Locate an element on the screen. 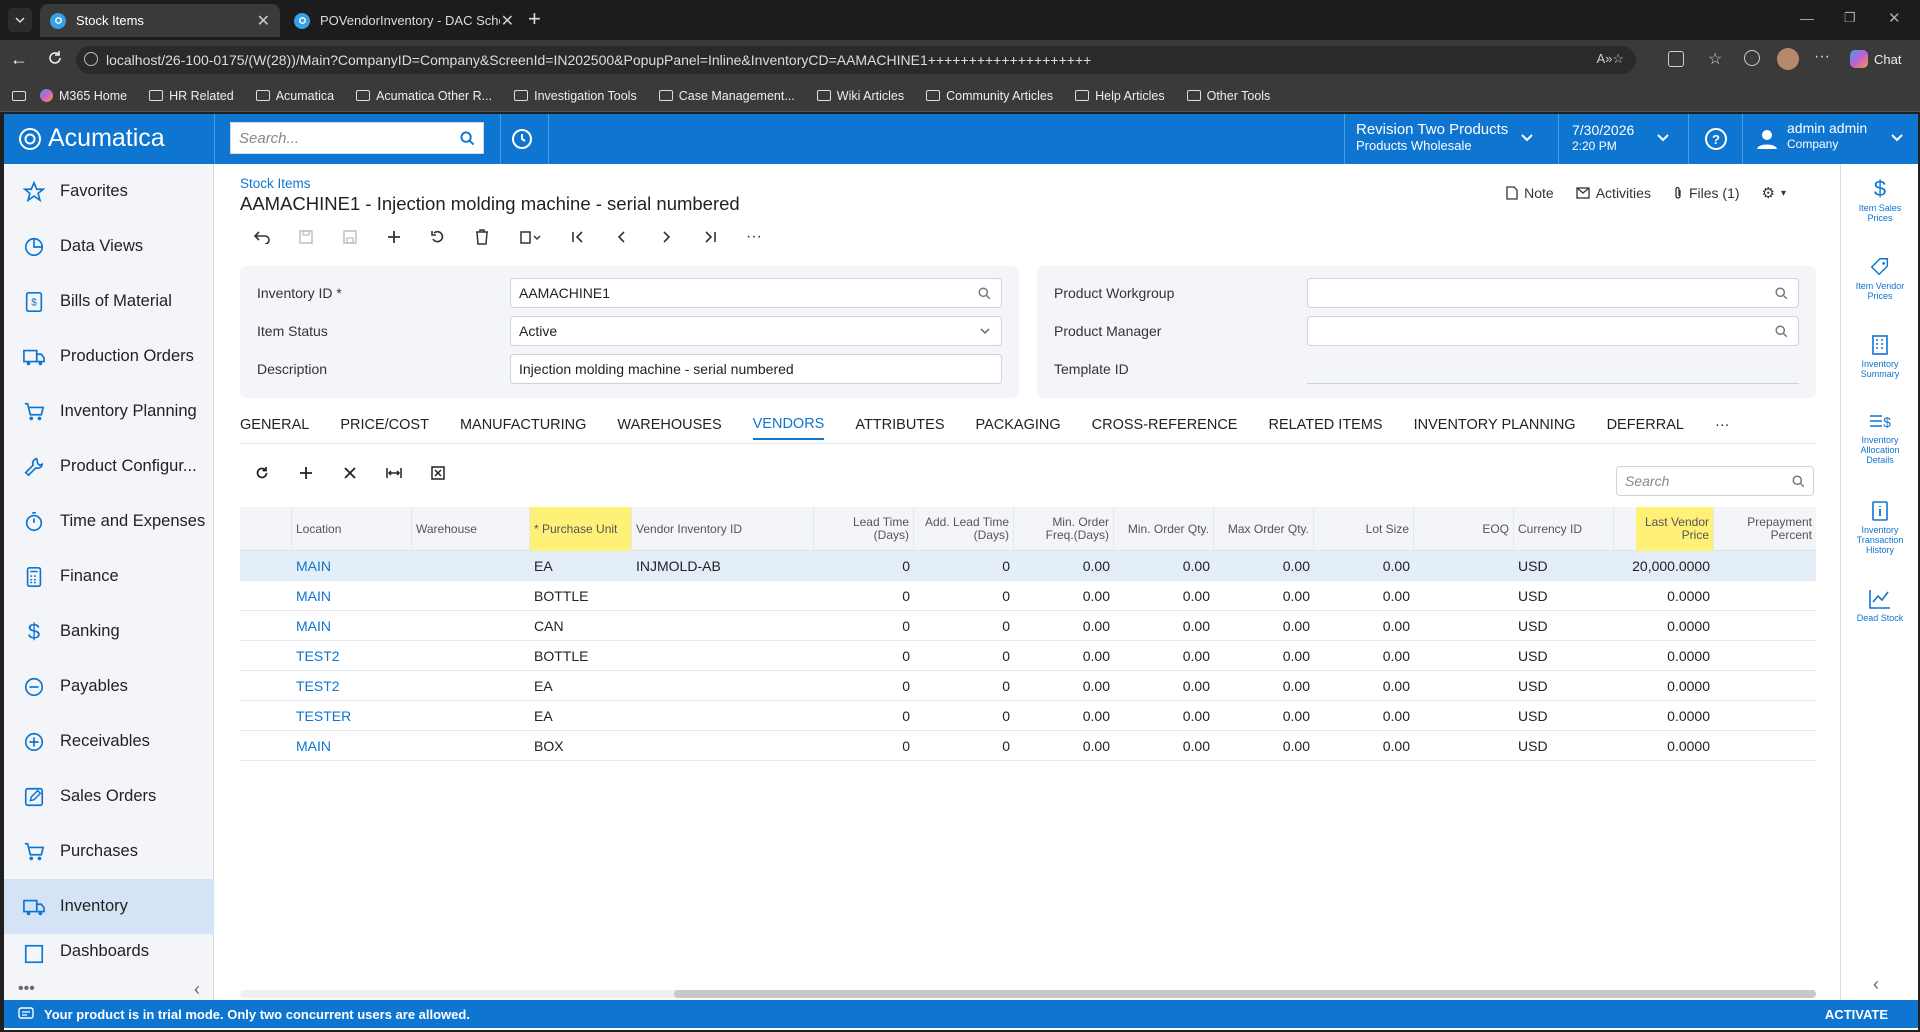 The height and width of the screenshot is (1032, 1920). item-sales-prices-link: $ Item Sales Prices is located at coordinates (1879, 201).